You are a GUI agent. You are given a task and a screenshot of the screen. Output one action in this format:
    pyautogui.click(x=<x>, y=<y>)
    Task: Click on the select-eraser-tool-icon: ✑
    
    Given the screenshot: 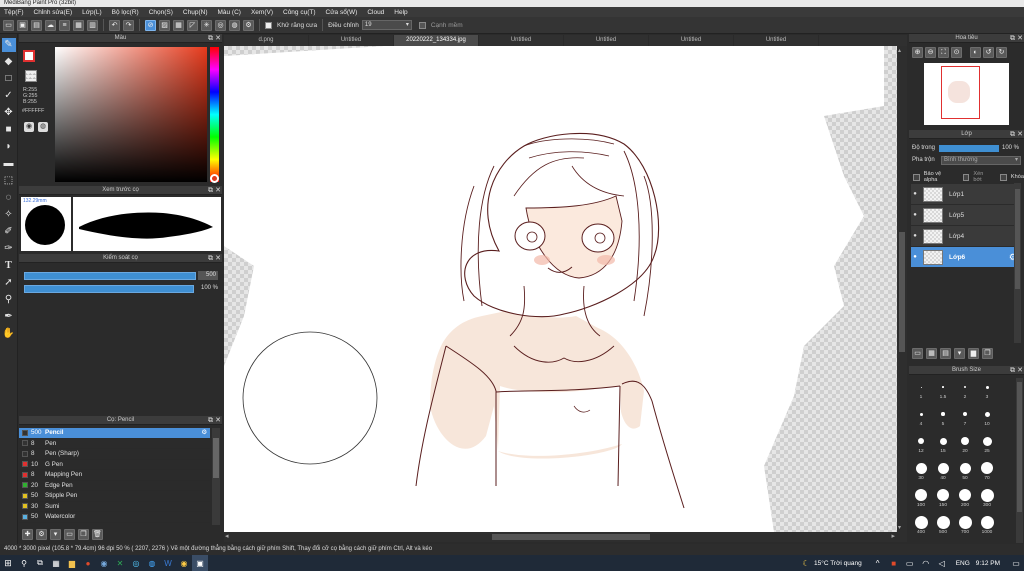 What is the action you would take?
    pyautogui.click(x=9, y=249)
    